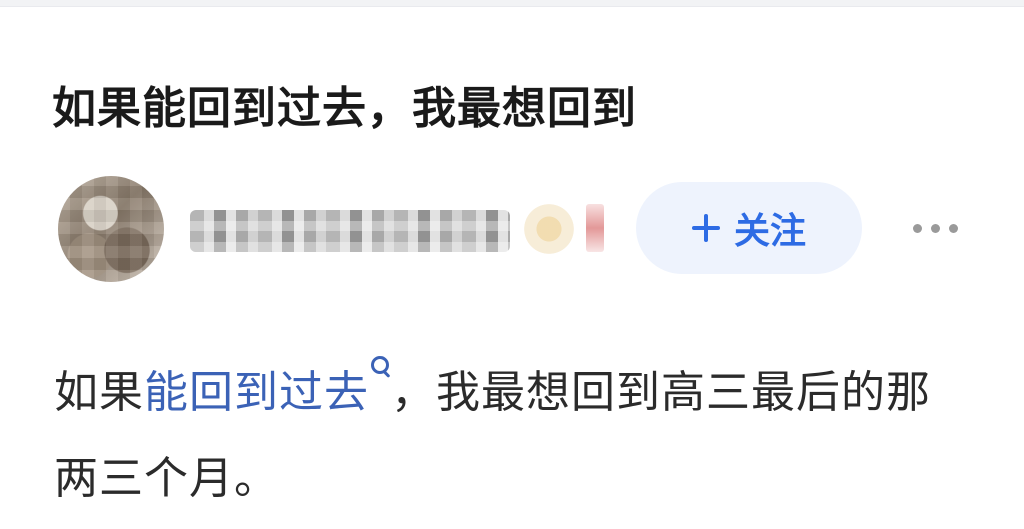 Image resolution: width=1024 pixels, height=529 pixels. Describe the element at coordinates (381, 368) in the screenshot. I see `search-icon` at that location.